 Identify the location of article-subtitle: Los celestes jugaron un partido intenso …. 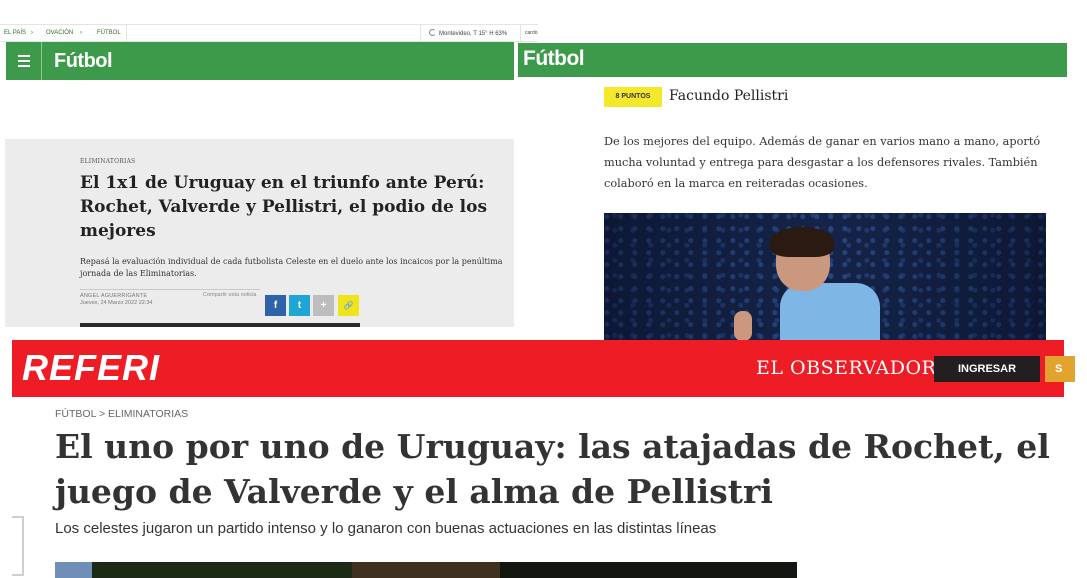
(386, 528).